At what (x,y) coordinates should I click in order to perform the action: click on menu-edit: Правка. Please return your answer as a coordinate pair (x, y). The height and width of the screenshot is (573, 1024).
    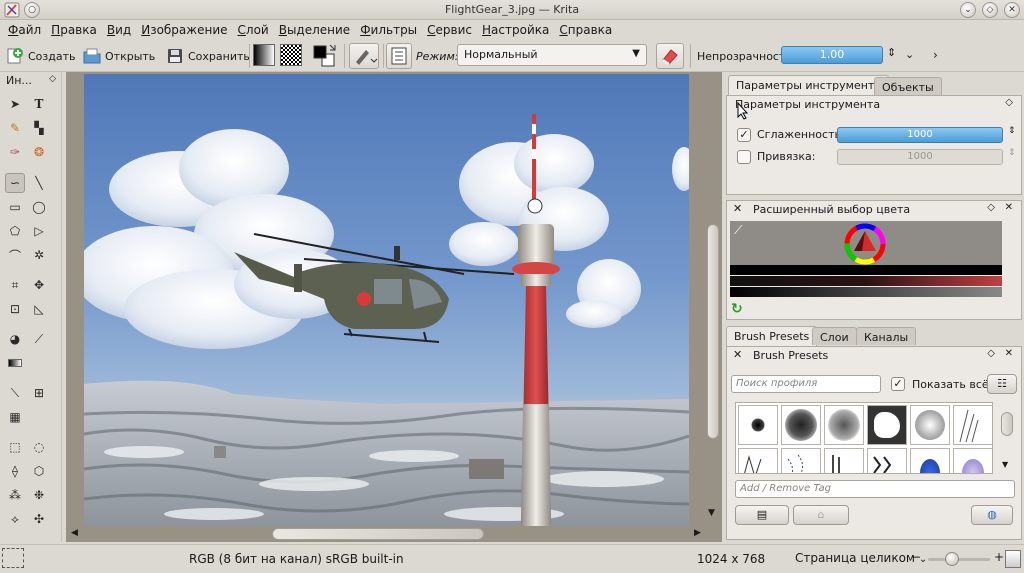
    Looking at the image, I should click on (75, 30).